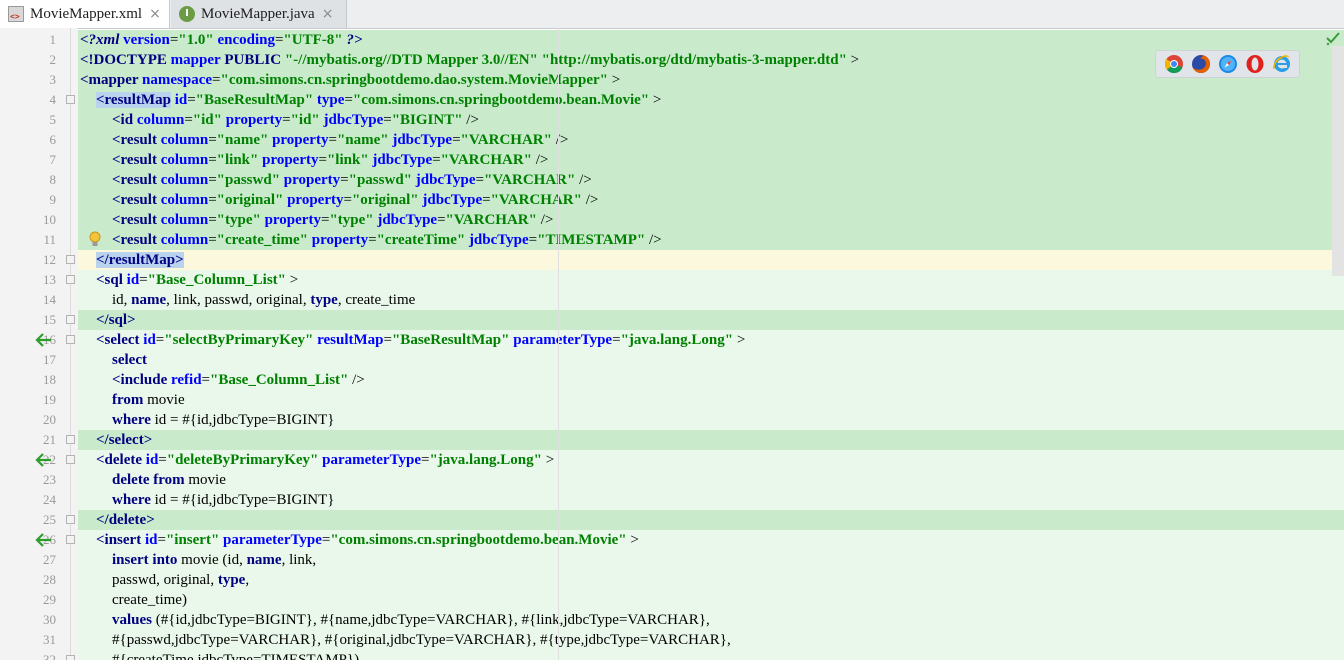  What do you see at coordinates (197, 280) in the screenshot?
I see `code-text: <sql id="Base_Column_List" >` at bounding box center [197, 280].